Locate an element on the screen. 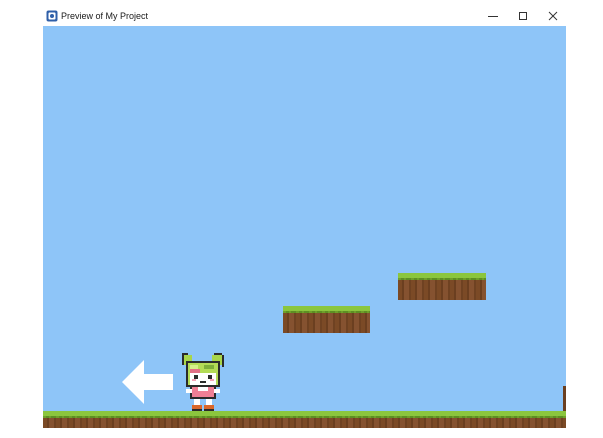  app-icon is located at coordinates (52, 16).